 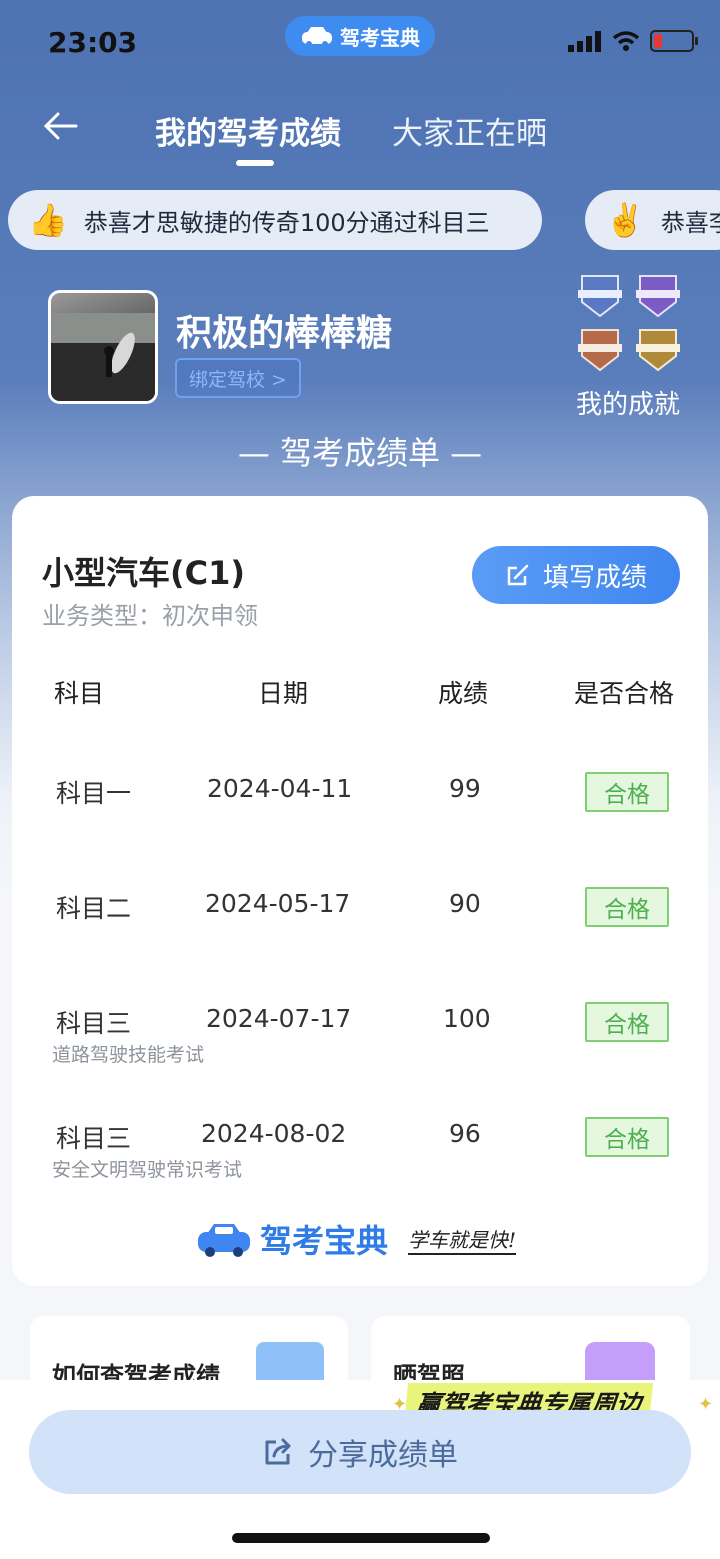 I want to click on app-indicator-pill: 驾考宝典, so click(x=360, y=36).